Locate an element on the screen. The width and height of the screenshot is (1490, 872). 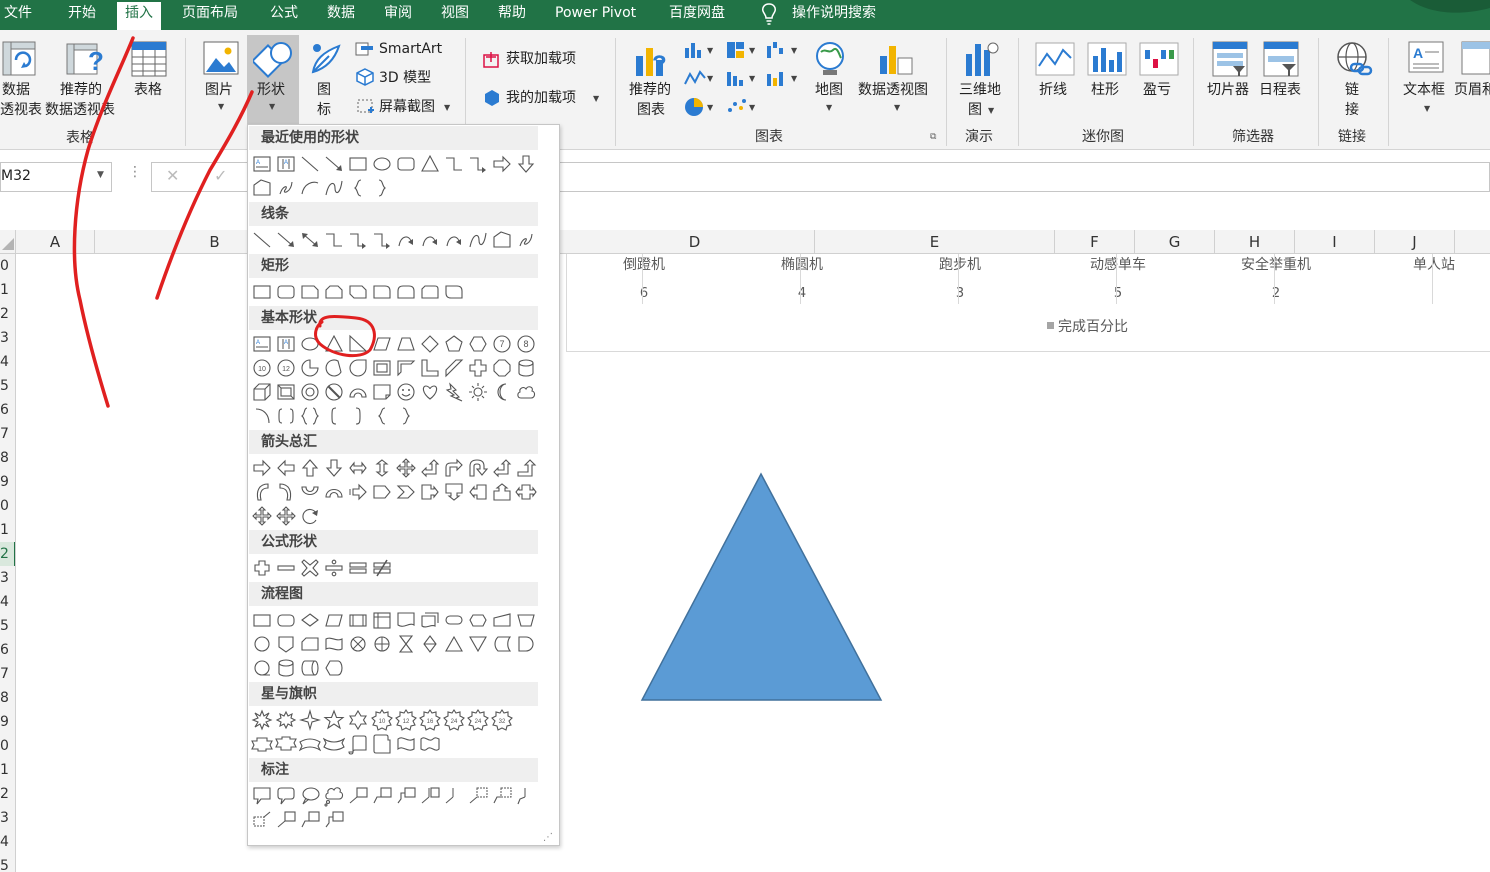
diamond-shape-icon is located at coordinates (430, 344).